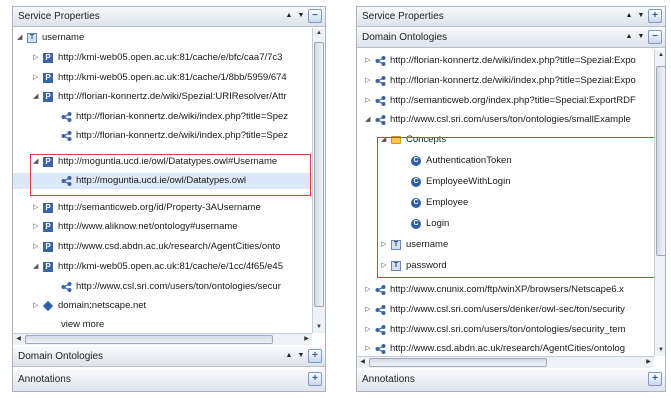 The image size is (671, 398). I want to click on tree-row-label: http://www.aliknow.net/ontology#username, so click(148, 226).